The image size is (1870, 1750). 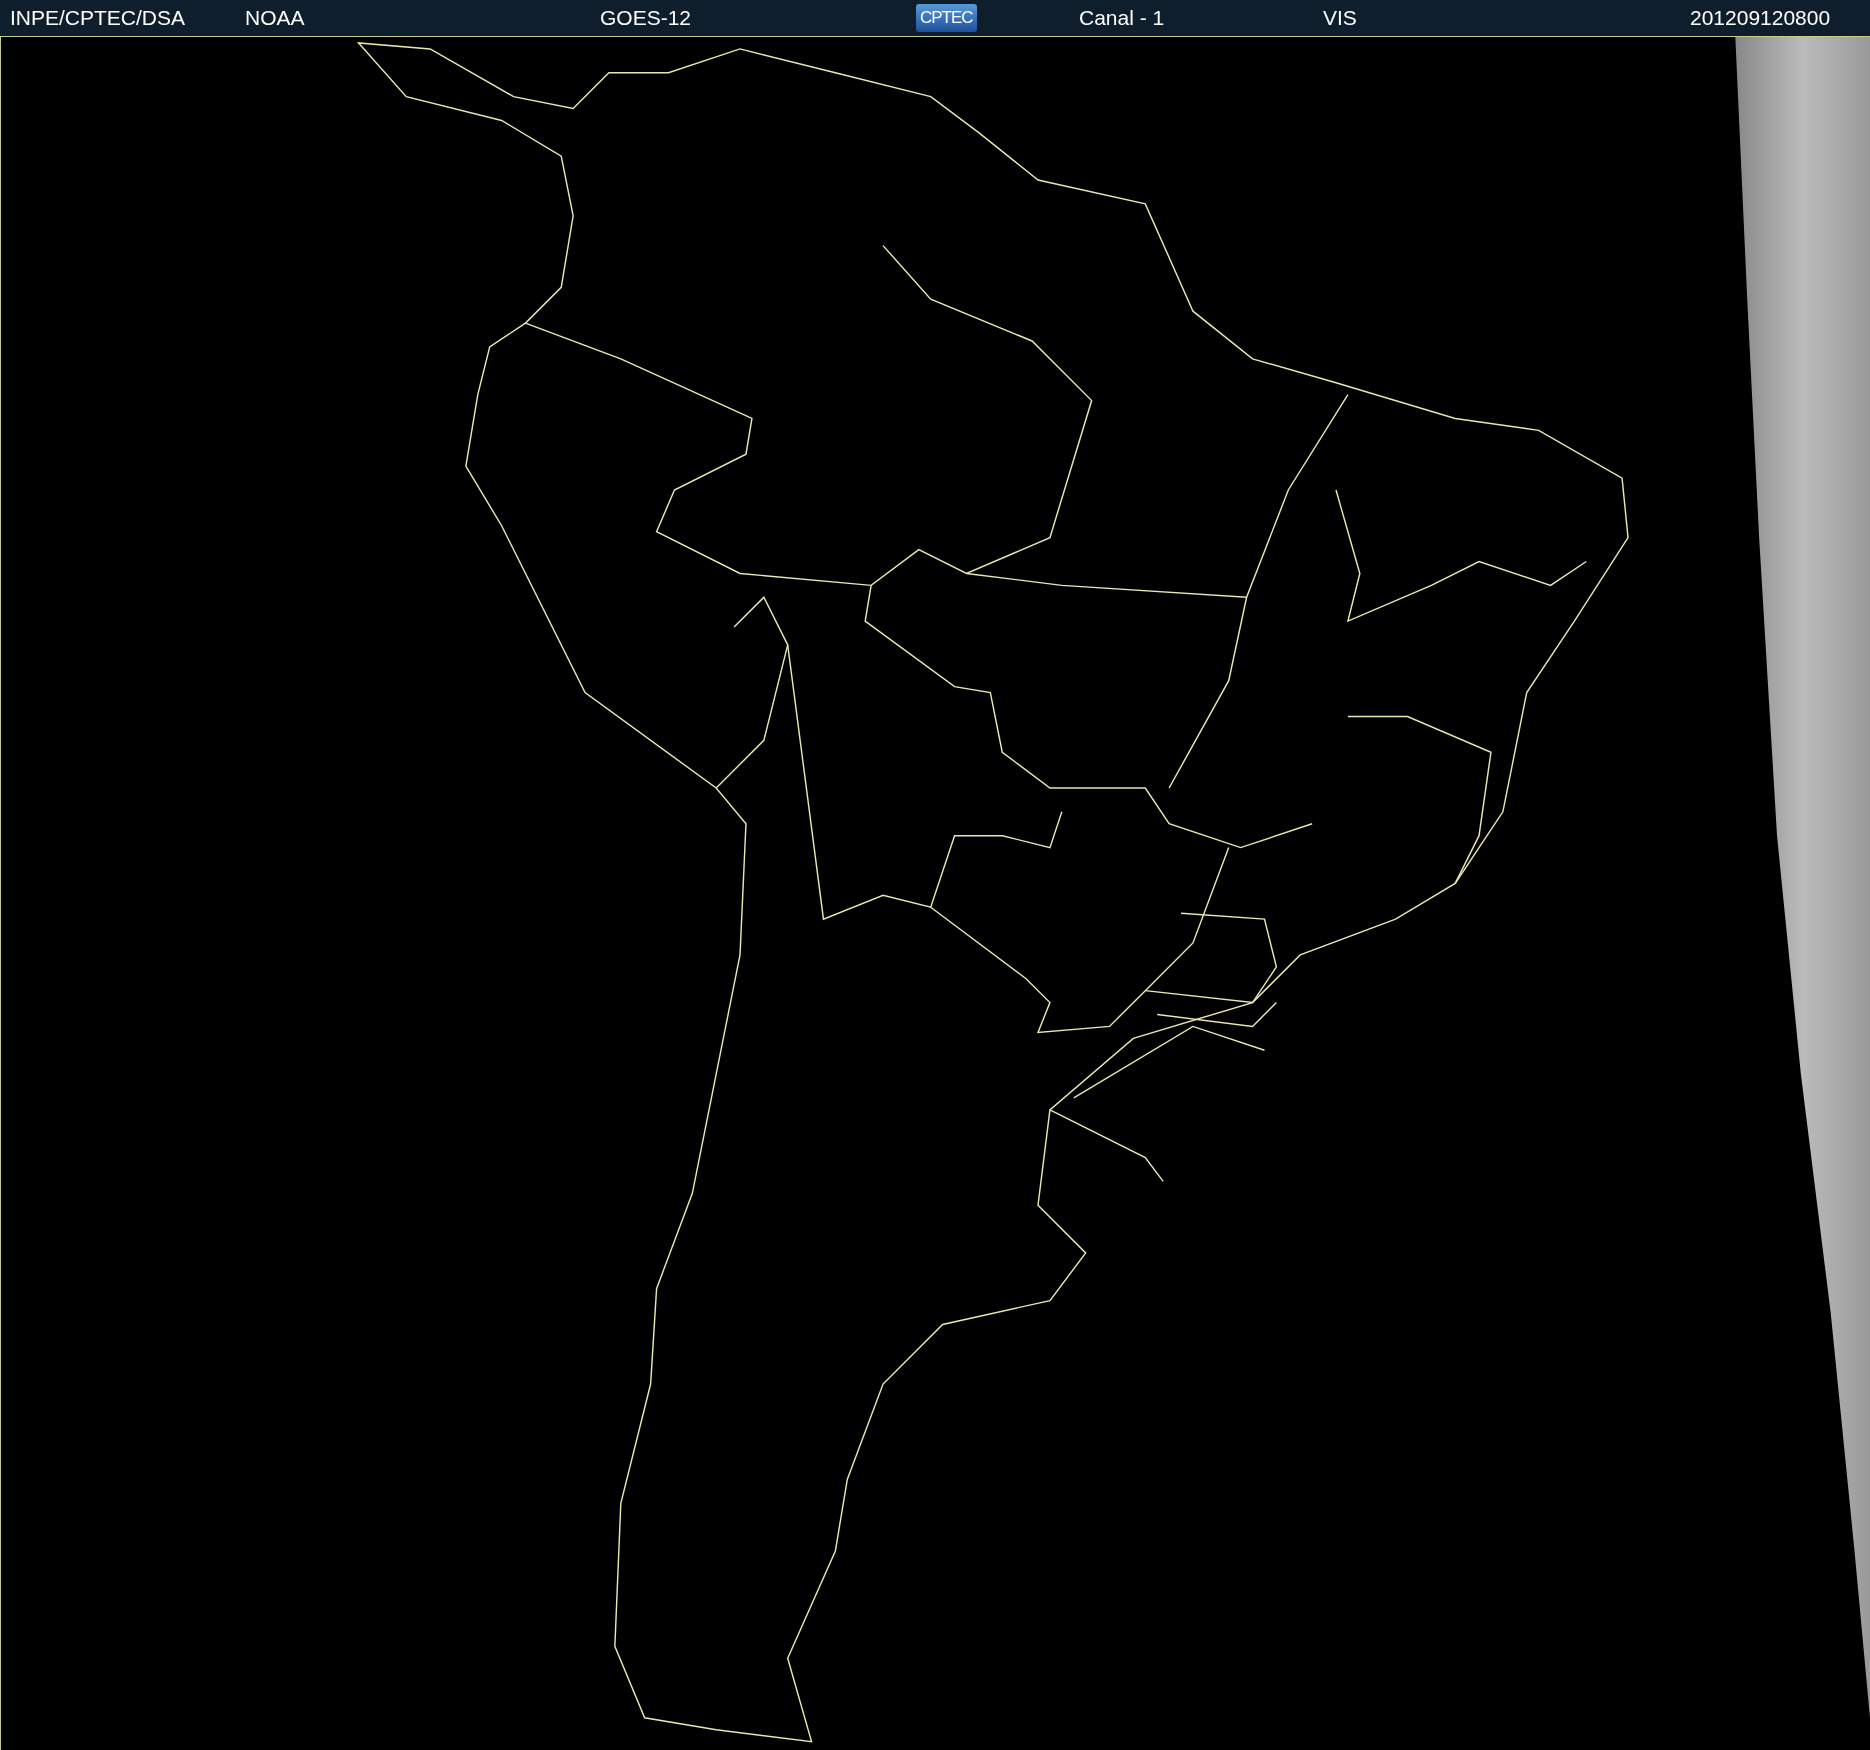 I want to click on logo: CPTEC, so click(x=946, y=18).